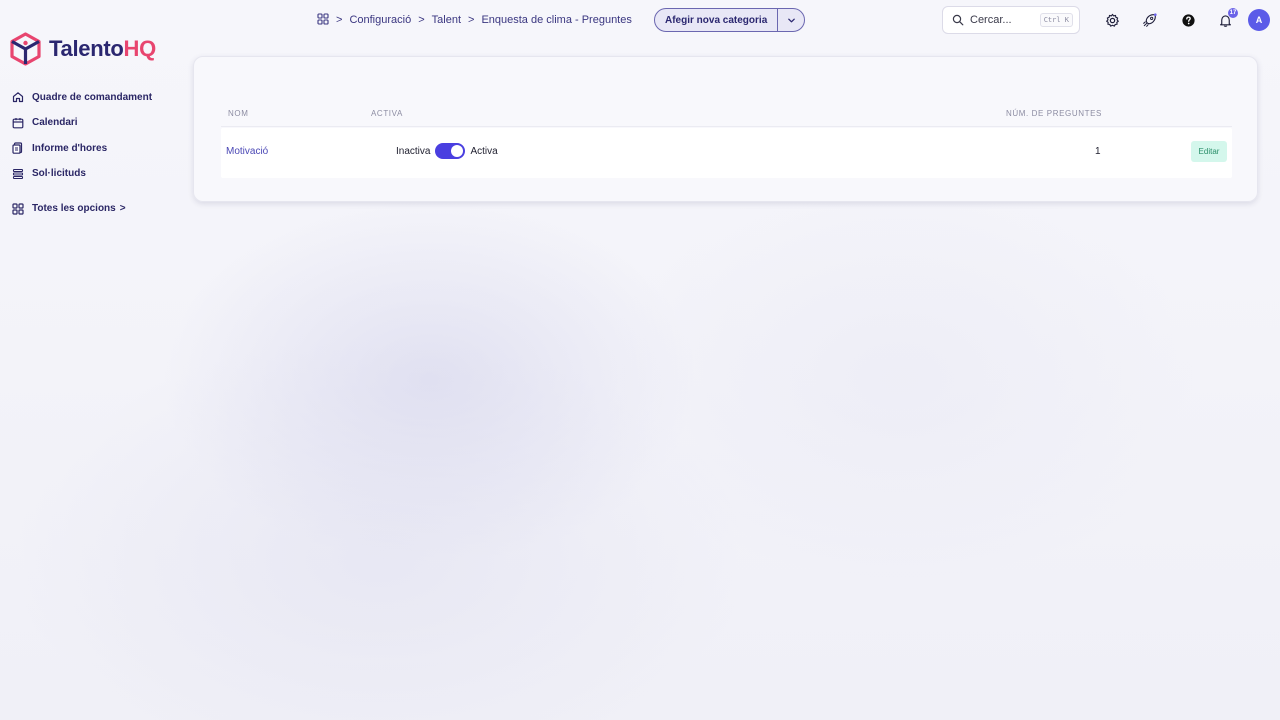  What do you see at coordinates (556, 20) in the screenshot?
I see `breadcrumb-item-current: Enquesta de clima - Preguntes` at bounding box center [556, 20].